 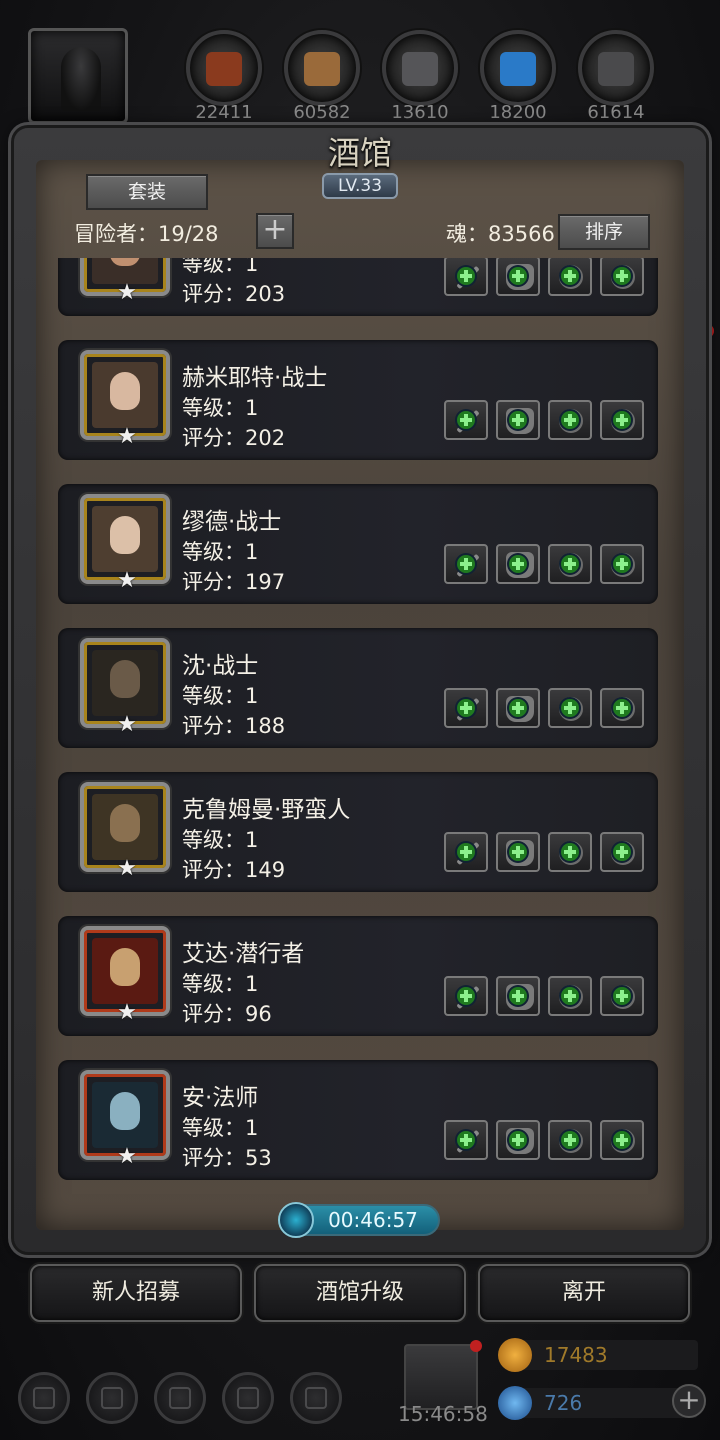 What do you see at coordinates (112, 1398) in the screenshot?
I see `achievement-icon` at bounding box center [112, 1398].